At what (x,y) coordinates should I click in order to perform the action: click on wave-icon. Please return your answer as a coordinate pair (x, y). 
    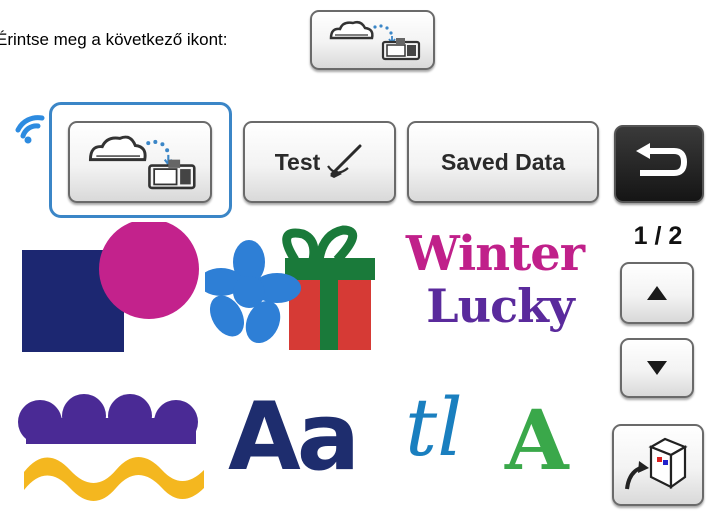
    Looking at the image, I should click on (114, 479).